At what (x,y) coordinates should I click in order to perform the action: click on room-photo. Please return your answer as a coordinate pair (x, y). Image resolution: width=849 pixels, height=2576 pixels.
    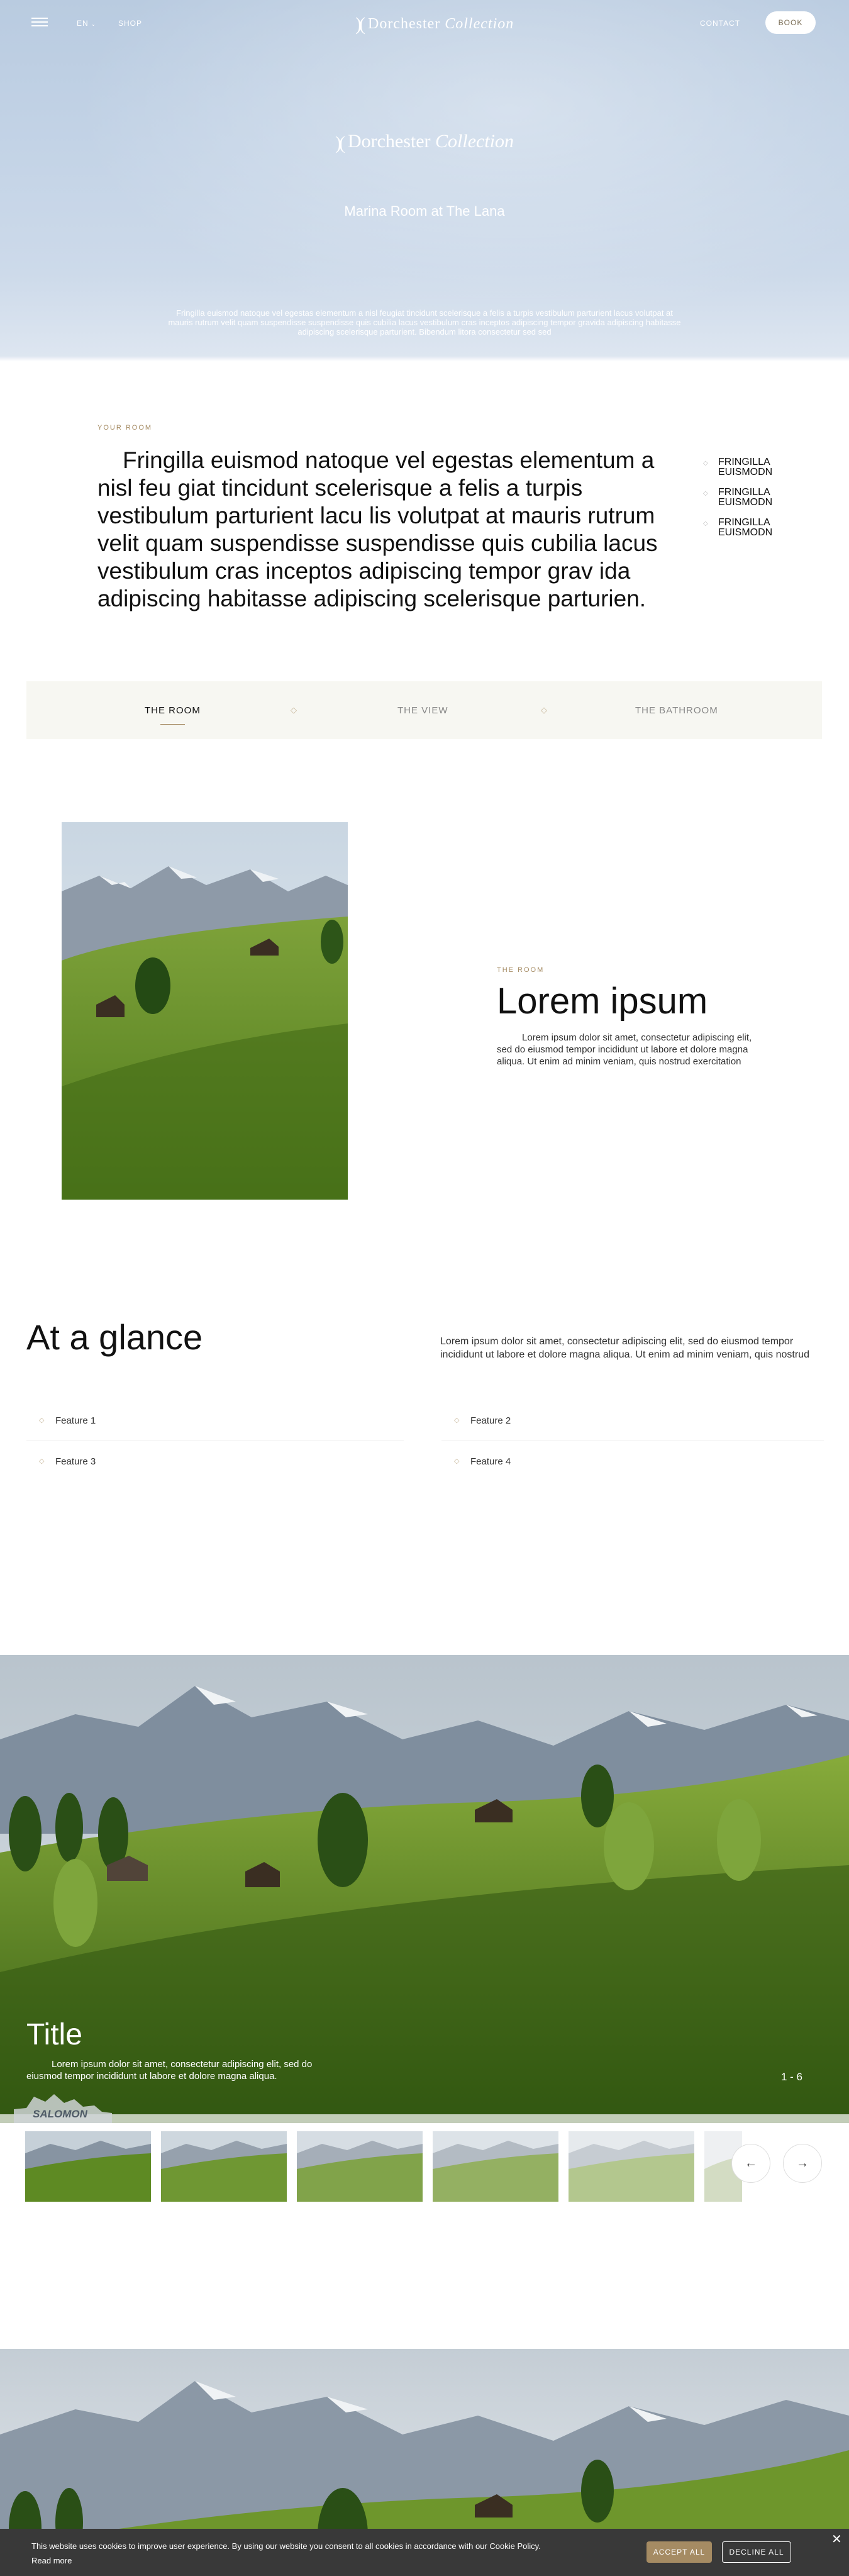
    Looking at the image, I should click on (207, 1009).